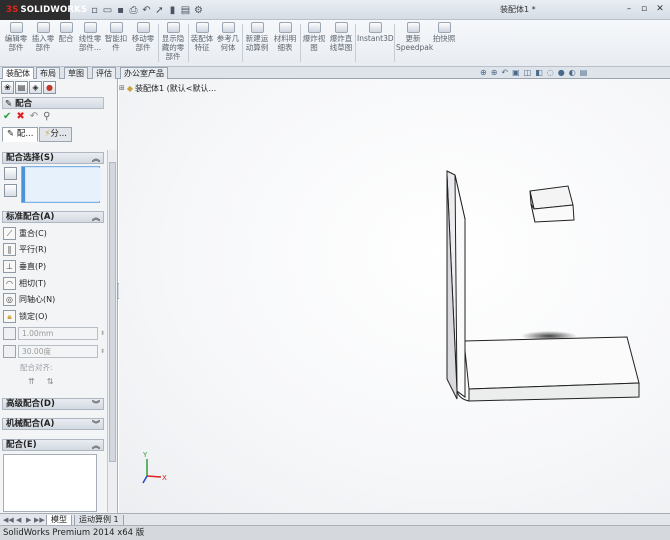 The width and height of the screenshot is (670, 540). Describe the element at coordinates (43, 10) in the screenshot. I see `solidworks-logo: 3S SOLIDWORKS` at that location.